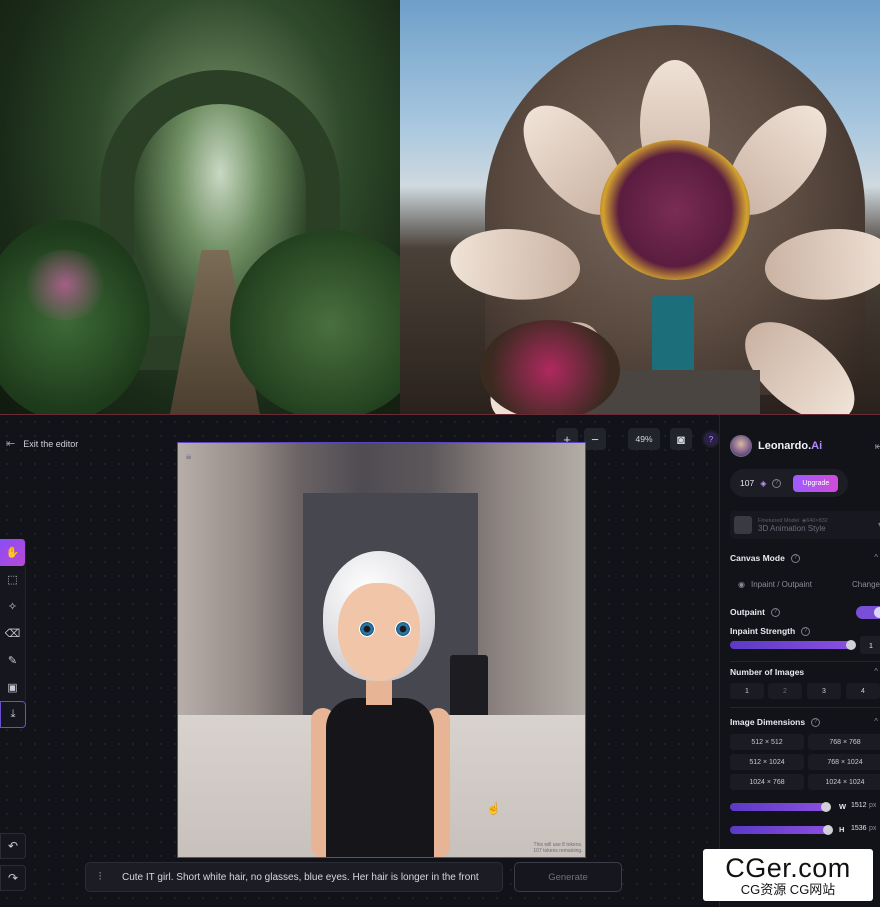 Image resolution: width=880 pixels, height=907 pixels. I want to click on model-thumbnail, so click(743, 525).